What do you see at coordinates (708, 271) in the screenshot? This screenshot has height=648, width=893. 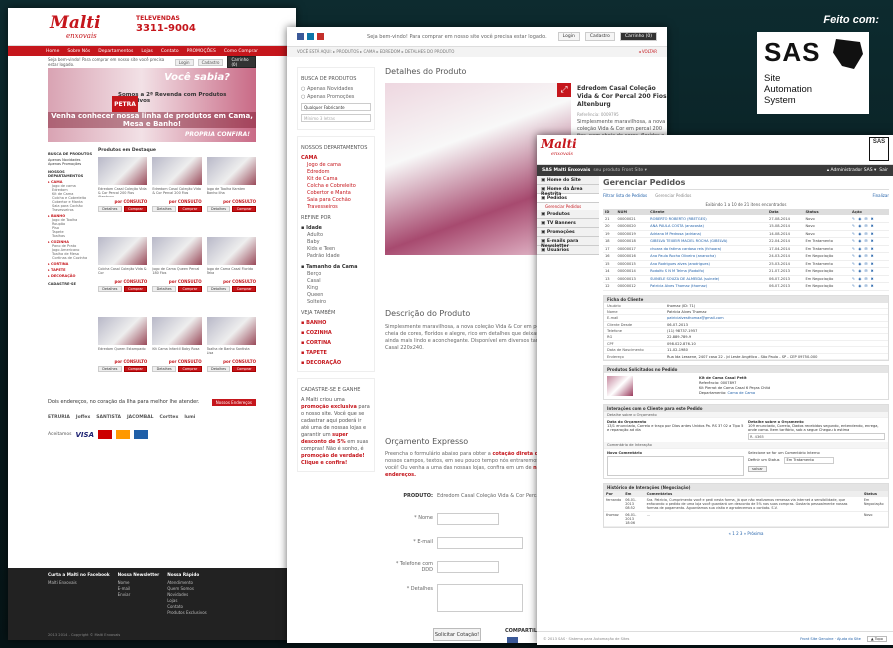 I see `order-client: Rodolfo S N M Telma (Rodolfo)` at bounding box center [708, 271].